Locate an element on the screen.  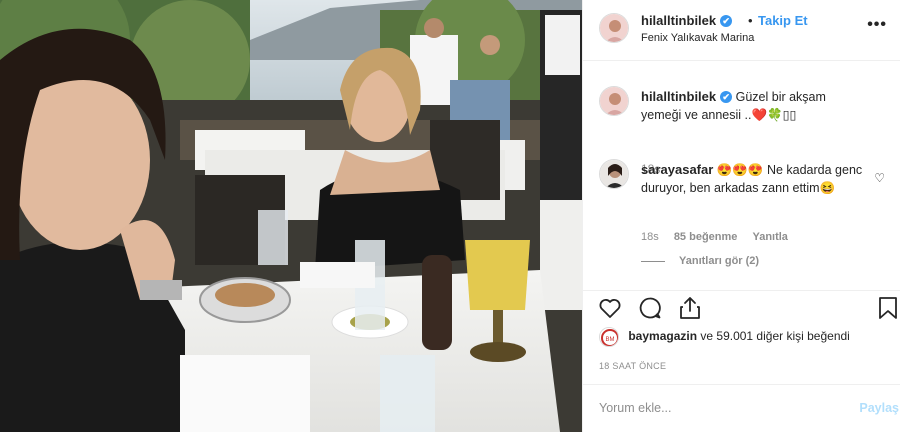
more-options-icon: ••• is located at coordinates (877, 25).